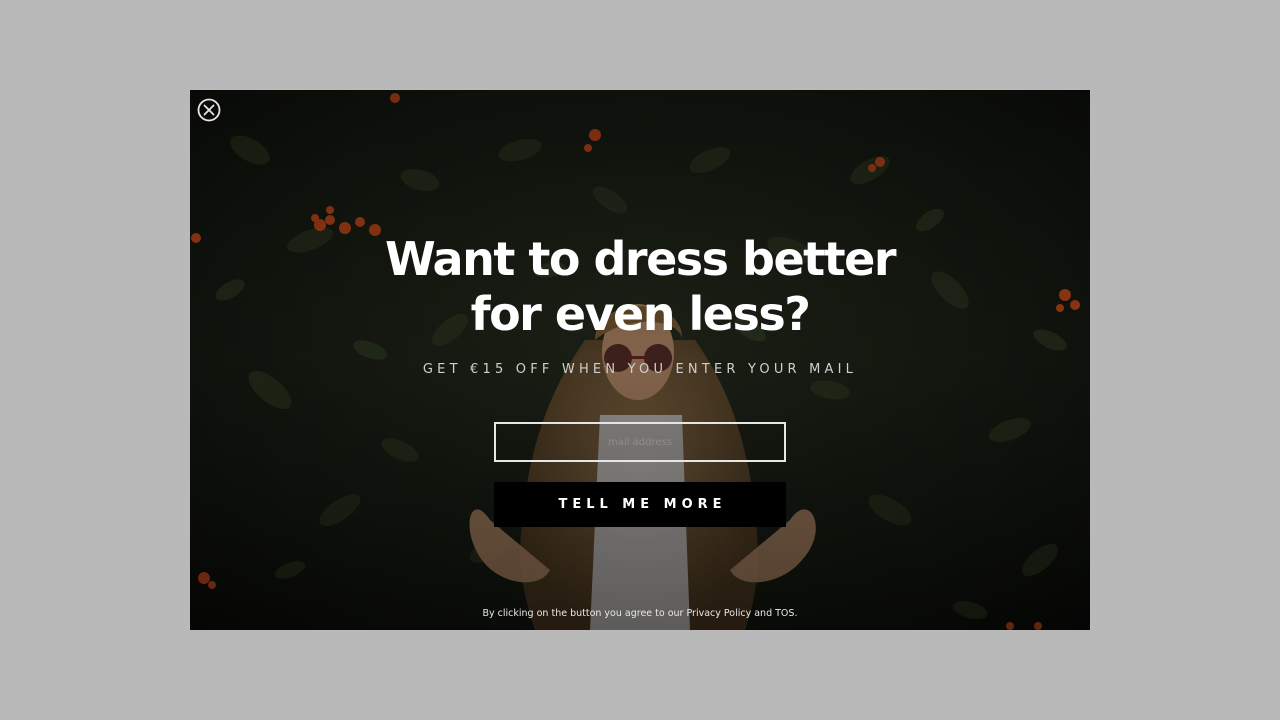 The image size is (1280, 720). I want to click on close-button, so click(209, 110).